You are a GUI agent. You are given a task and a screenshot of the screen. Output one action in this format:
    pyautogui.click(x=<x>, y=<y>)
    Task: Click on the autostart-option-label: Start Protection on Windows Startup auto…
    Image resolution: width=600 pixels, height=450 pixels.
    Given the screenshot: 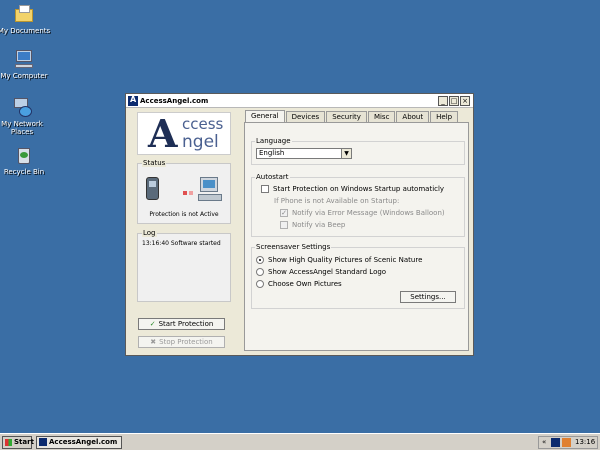 What is the action you would take?
    pyautogui.click(x=359, y=189)
    